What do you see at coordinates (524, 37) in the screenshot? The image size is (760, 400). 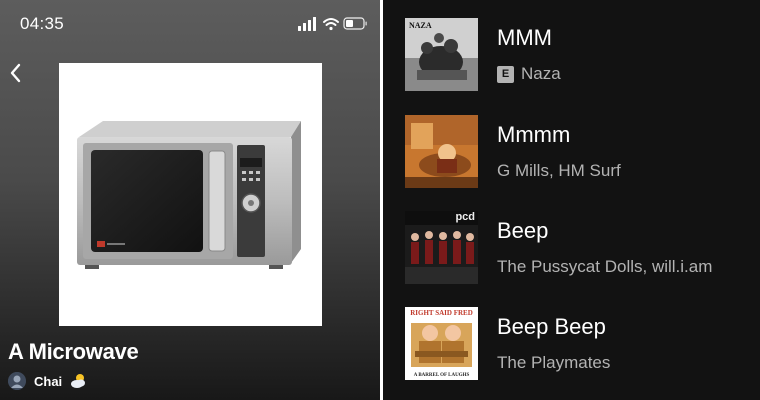 I see `track-title: MMM` at bounding box center [524, 37].